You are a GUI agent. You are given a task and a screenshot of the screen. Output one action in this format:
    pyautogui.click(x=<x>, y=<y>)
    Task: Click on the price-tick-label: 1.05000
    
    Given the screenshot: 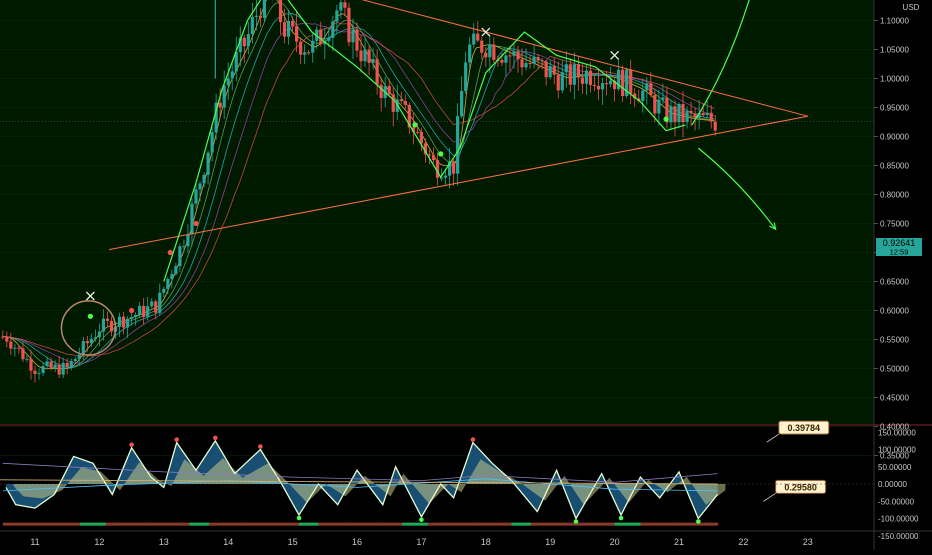 What is the action you would take?
    pyautogui.click(x=894, y=50)
    